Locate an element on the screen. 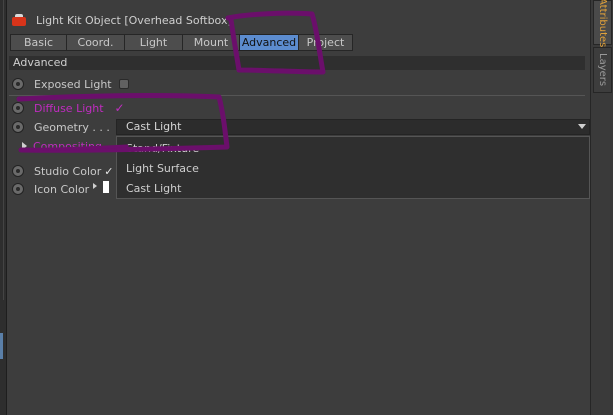  tab-light: Light is located at coordinates (153, 42).